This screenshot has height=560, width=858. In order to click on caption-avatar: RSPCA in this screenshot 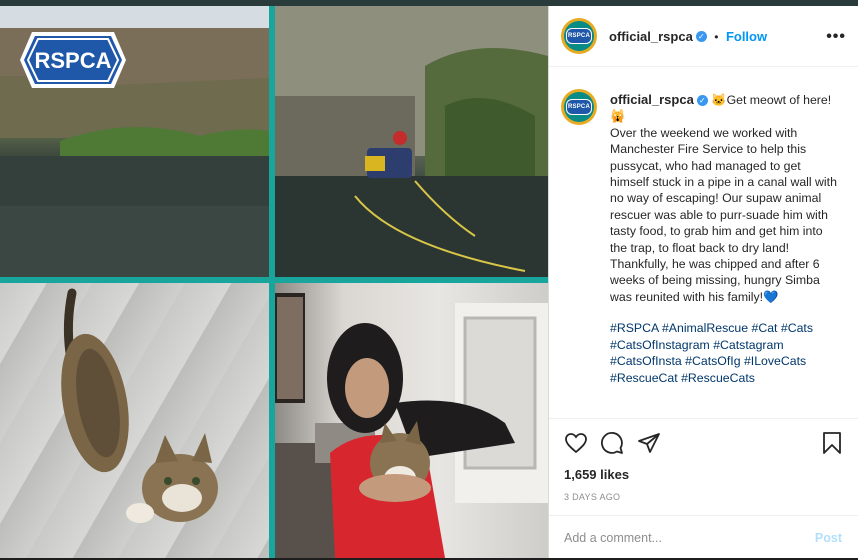, I will do `click(579, 107)`.